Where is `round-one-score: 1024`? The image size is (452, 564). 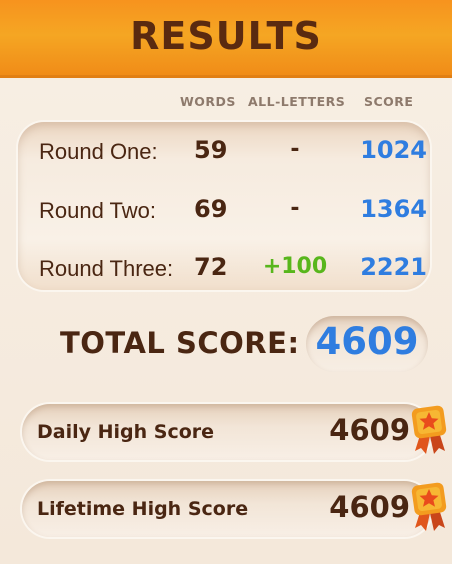 round-one-score: 1024 is located at coordinates (393, 150).